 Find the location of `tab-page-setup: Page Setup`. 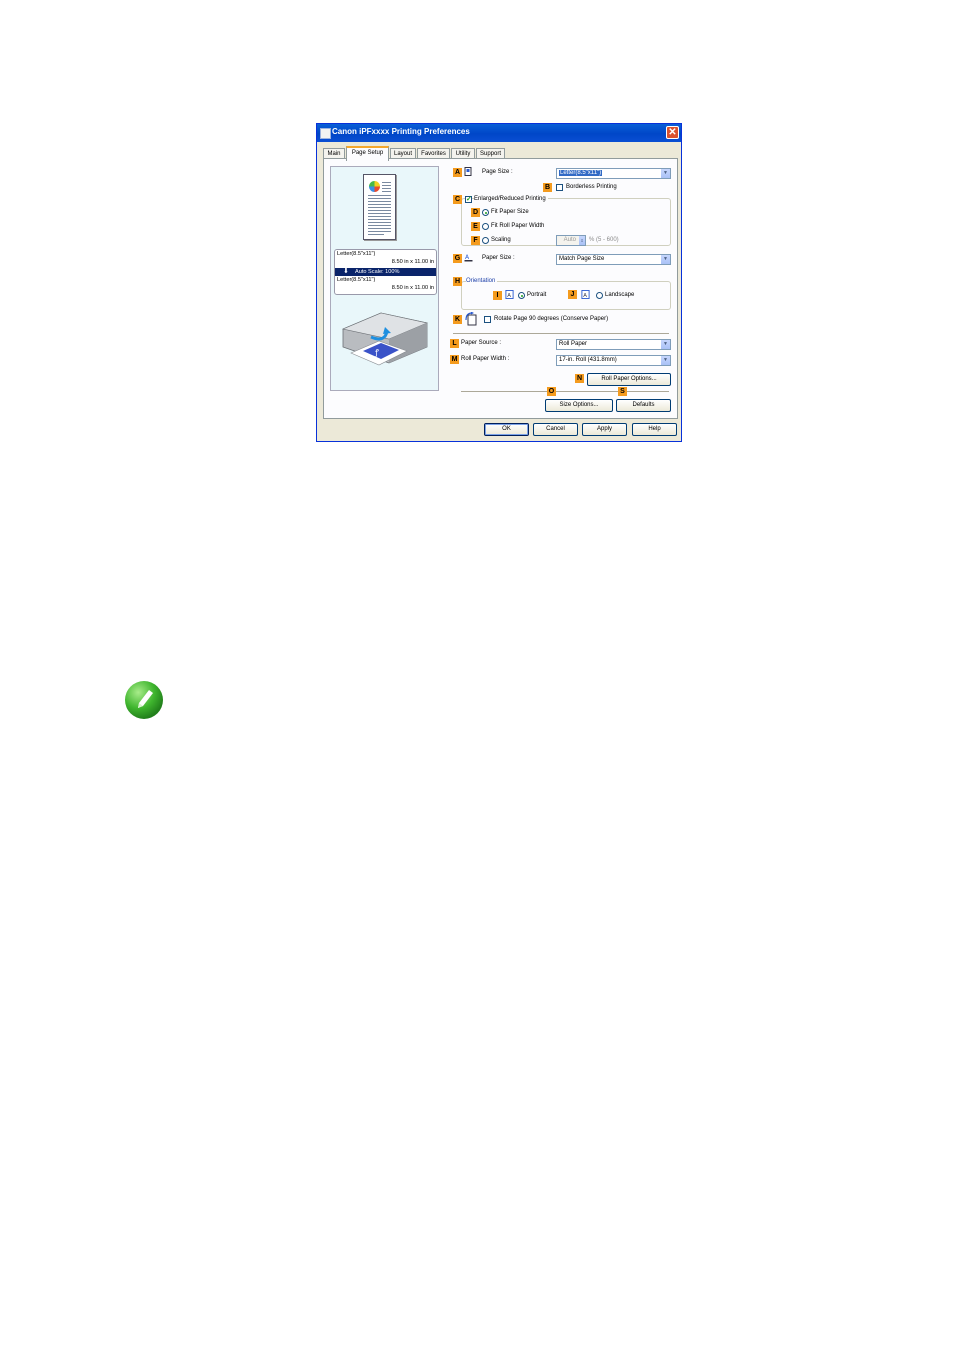

tab-page-setup: Page Setup is located at coordinates (367, 153).